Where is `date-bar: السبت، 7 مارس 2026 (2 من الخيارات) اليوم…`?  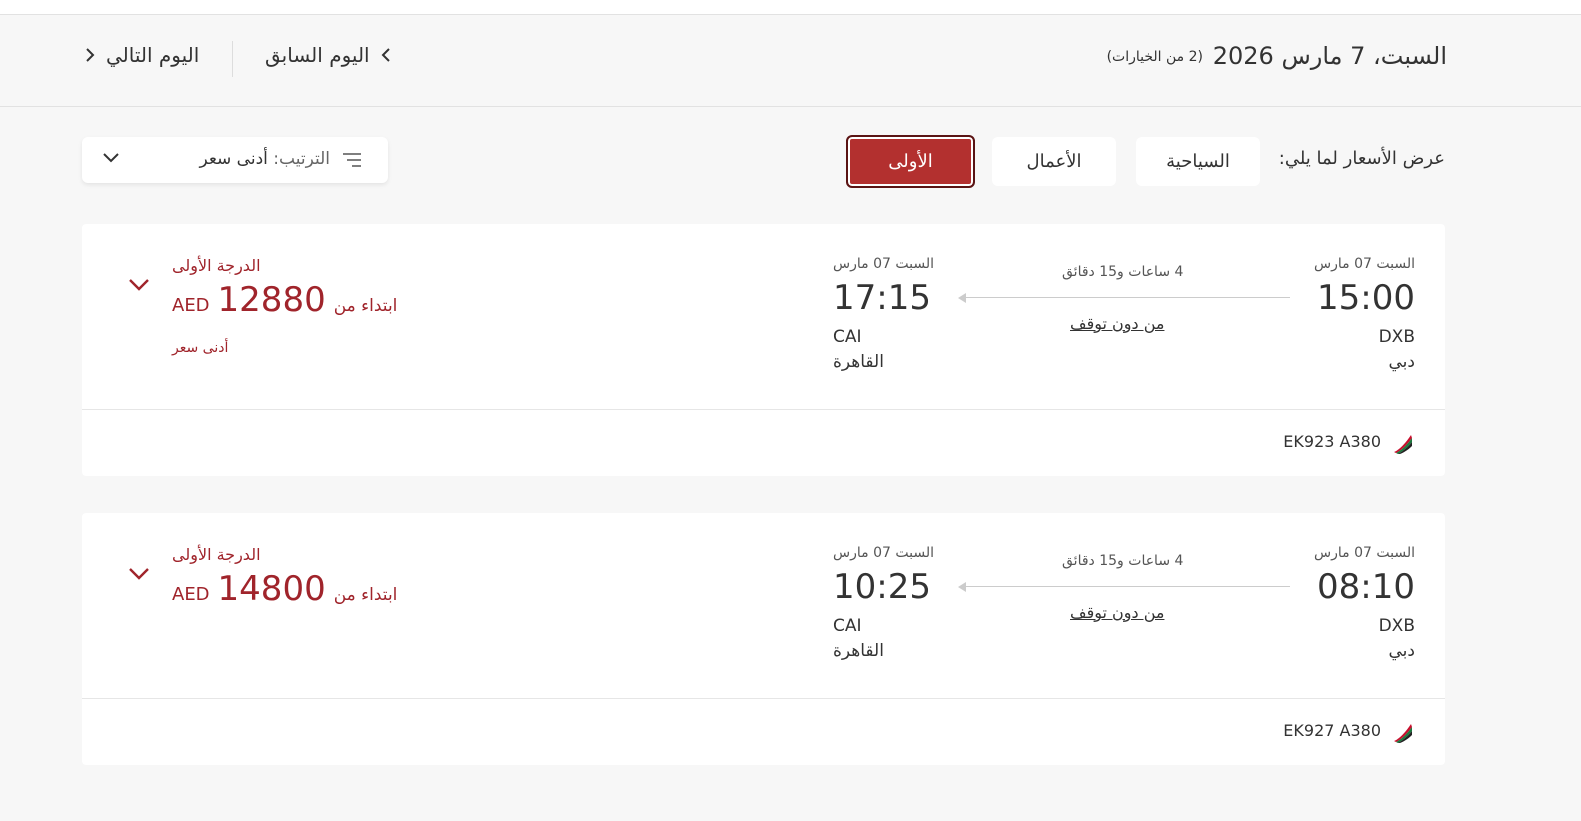
date-bar: السبت، 7 مارس 2026 (2 من الخيارات) اليوم… is located at coordinates (790, 61).